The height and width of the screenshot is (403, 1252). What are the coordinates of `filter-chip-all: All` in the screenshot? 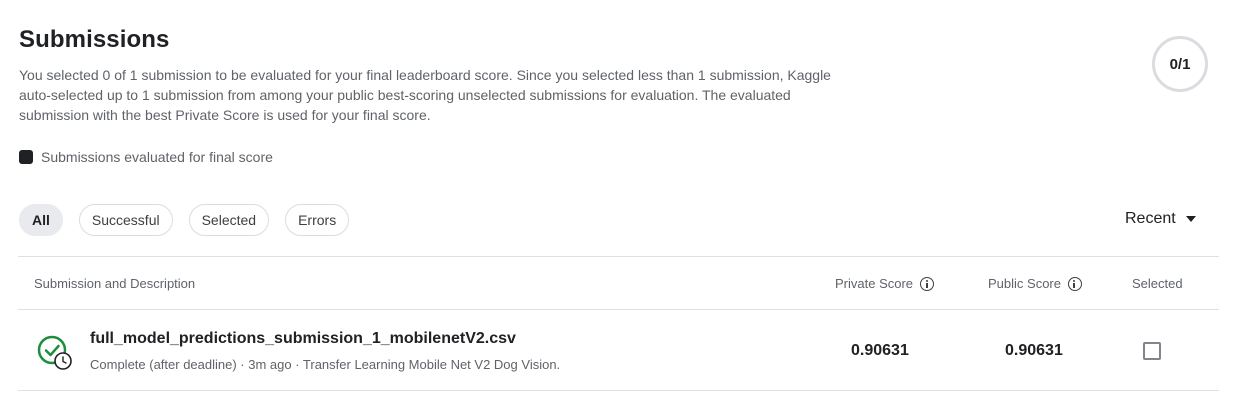 It's located at (41, 220).